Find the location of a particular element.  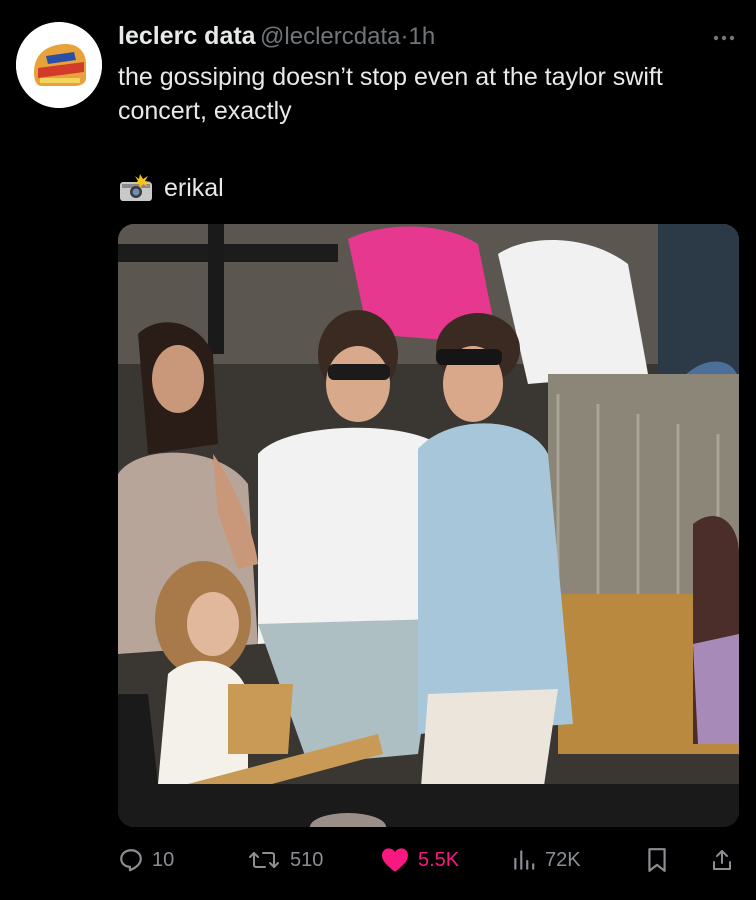

like-count: 5.5K is located at coordinates (439, 859).